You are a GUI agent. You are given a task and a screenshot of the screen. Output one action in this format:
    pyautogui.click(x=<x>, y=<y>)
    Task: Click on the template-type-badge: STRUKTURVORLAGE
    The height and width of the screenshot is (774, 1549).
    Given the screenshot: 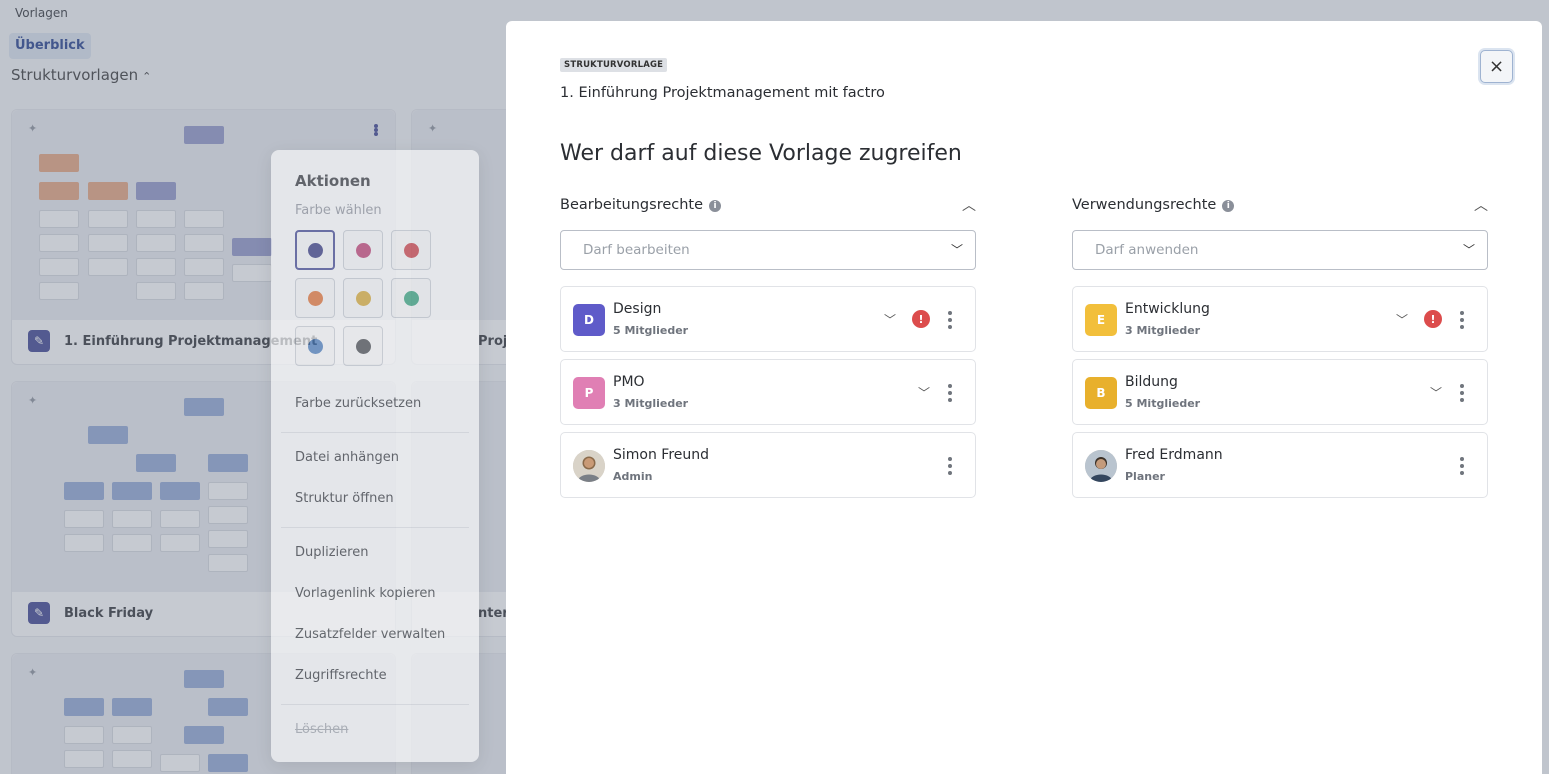 What is the action you would take?
    pyautogui.click(x=614, y=65)
    